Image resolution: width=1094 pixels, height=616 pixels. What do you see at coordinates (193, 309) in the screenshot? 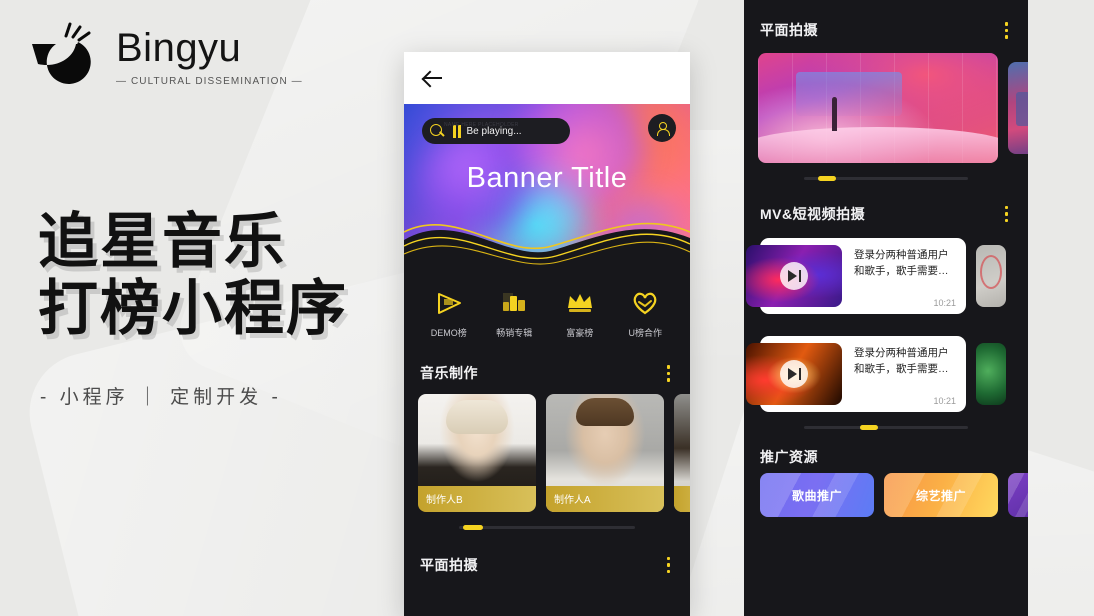
I see `headline-line-2: 打榜小程序` at bounding box center [193, 309].